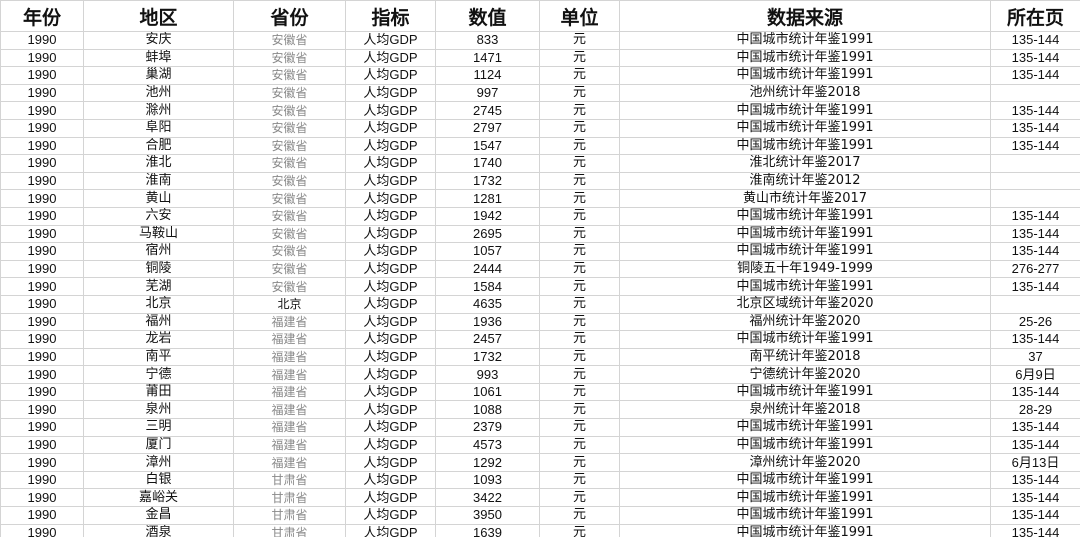 The image size is (1080, 537). What do you see at coordinates (158, 322) in the screenshot?
I see `cell-region: 福州` at bounding box center [158, 322].